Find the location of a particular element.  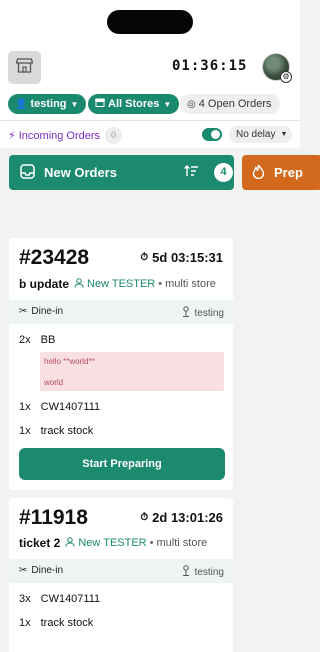

wifi-icon is located at coordinates (248, 23).